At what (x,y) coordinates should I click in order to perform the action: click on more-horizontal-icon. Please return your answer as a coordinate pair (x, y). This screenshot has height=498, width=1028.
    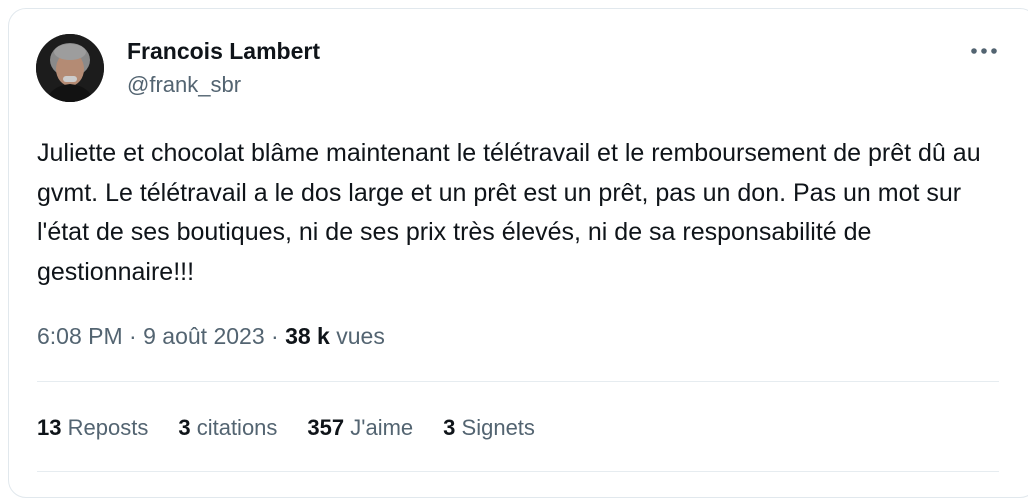
    Looking at the image, I should click on (984, 51).